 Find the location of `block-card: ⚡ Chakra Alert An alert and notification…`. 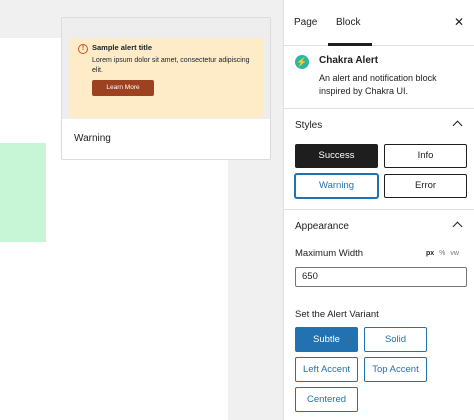

block-card: ⚡ Chakra Alert An alert and notification… is located at coordinates (379, 77).